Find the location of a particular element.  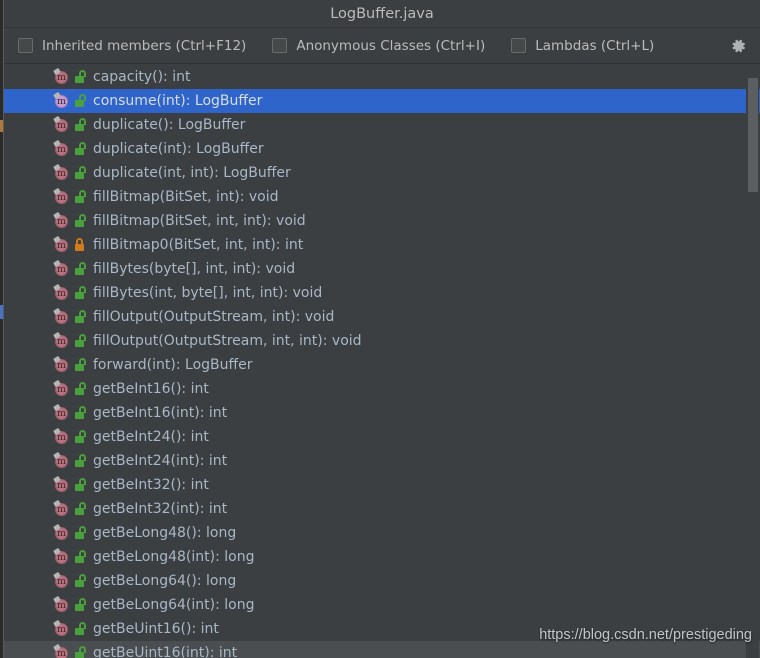

list-item: m fillBitmap(BitSet, int): void is located at coordinates (382, 197).